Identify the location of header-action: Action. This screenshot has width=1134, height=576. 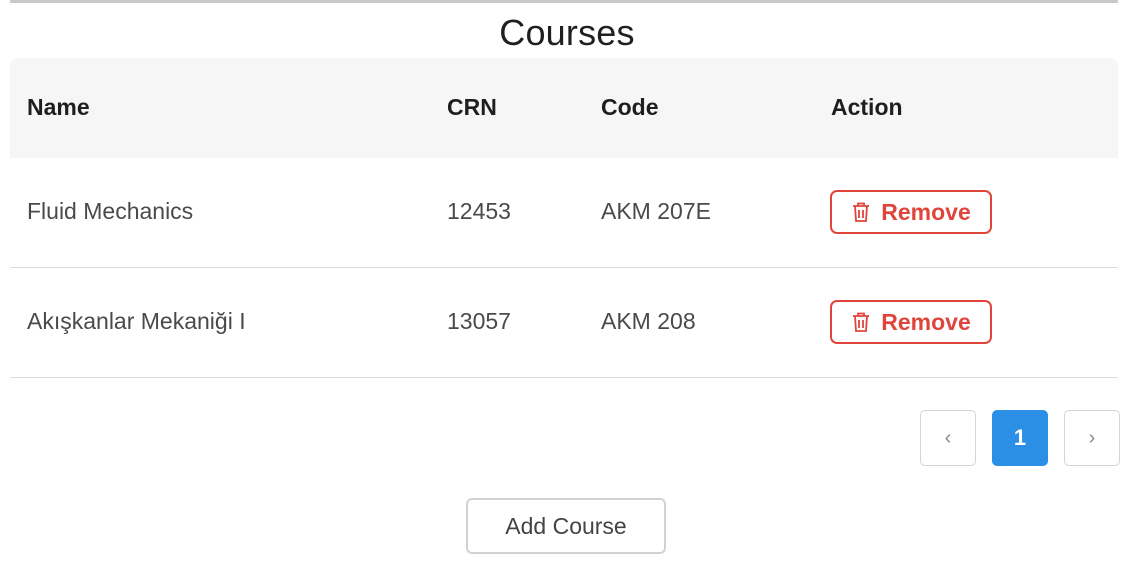
(867, 107).